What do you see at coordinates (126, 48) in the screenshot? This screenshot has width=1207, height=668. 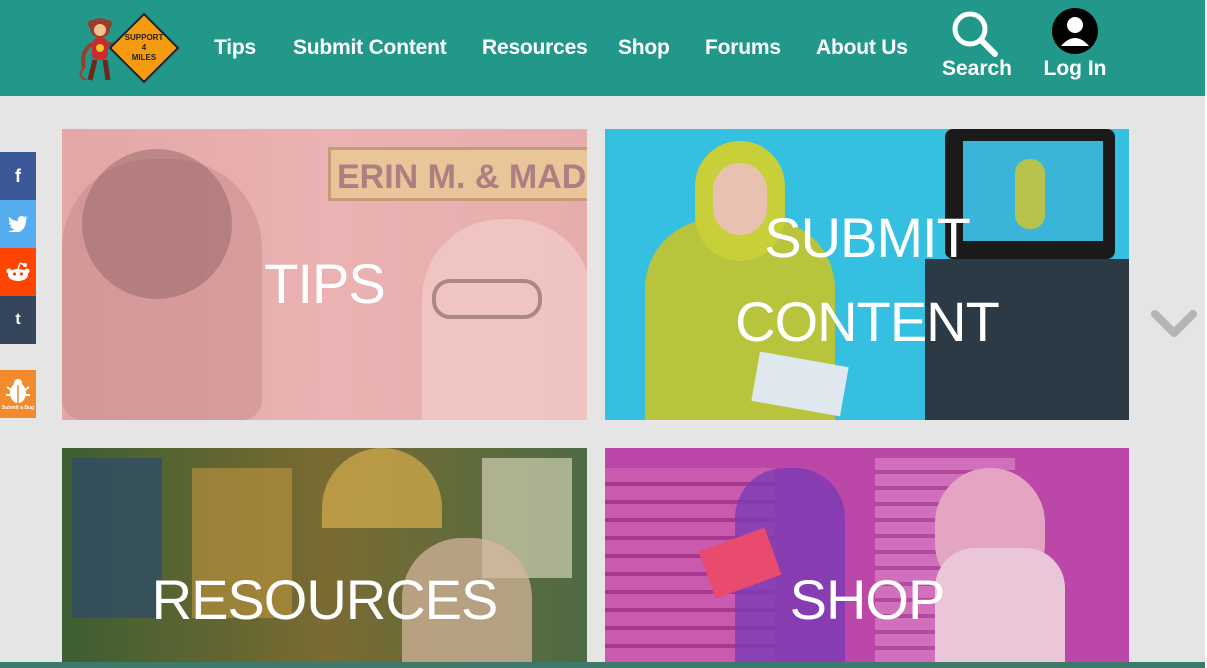 I see `site-logo: SUPPORT 4 MILES` at bounding box center [126, 48].